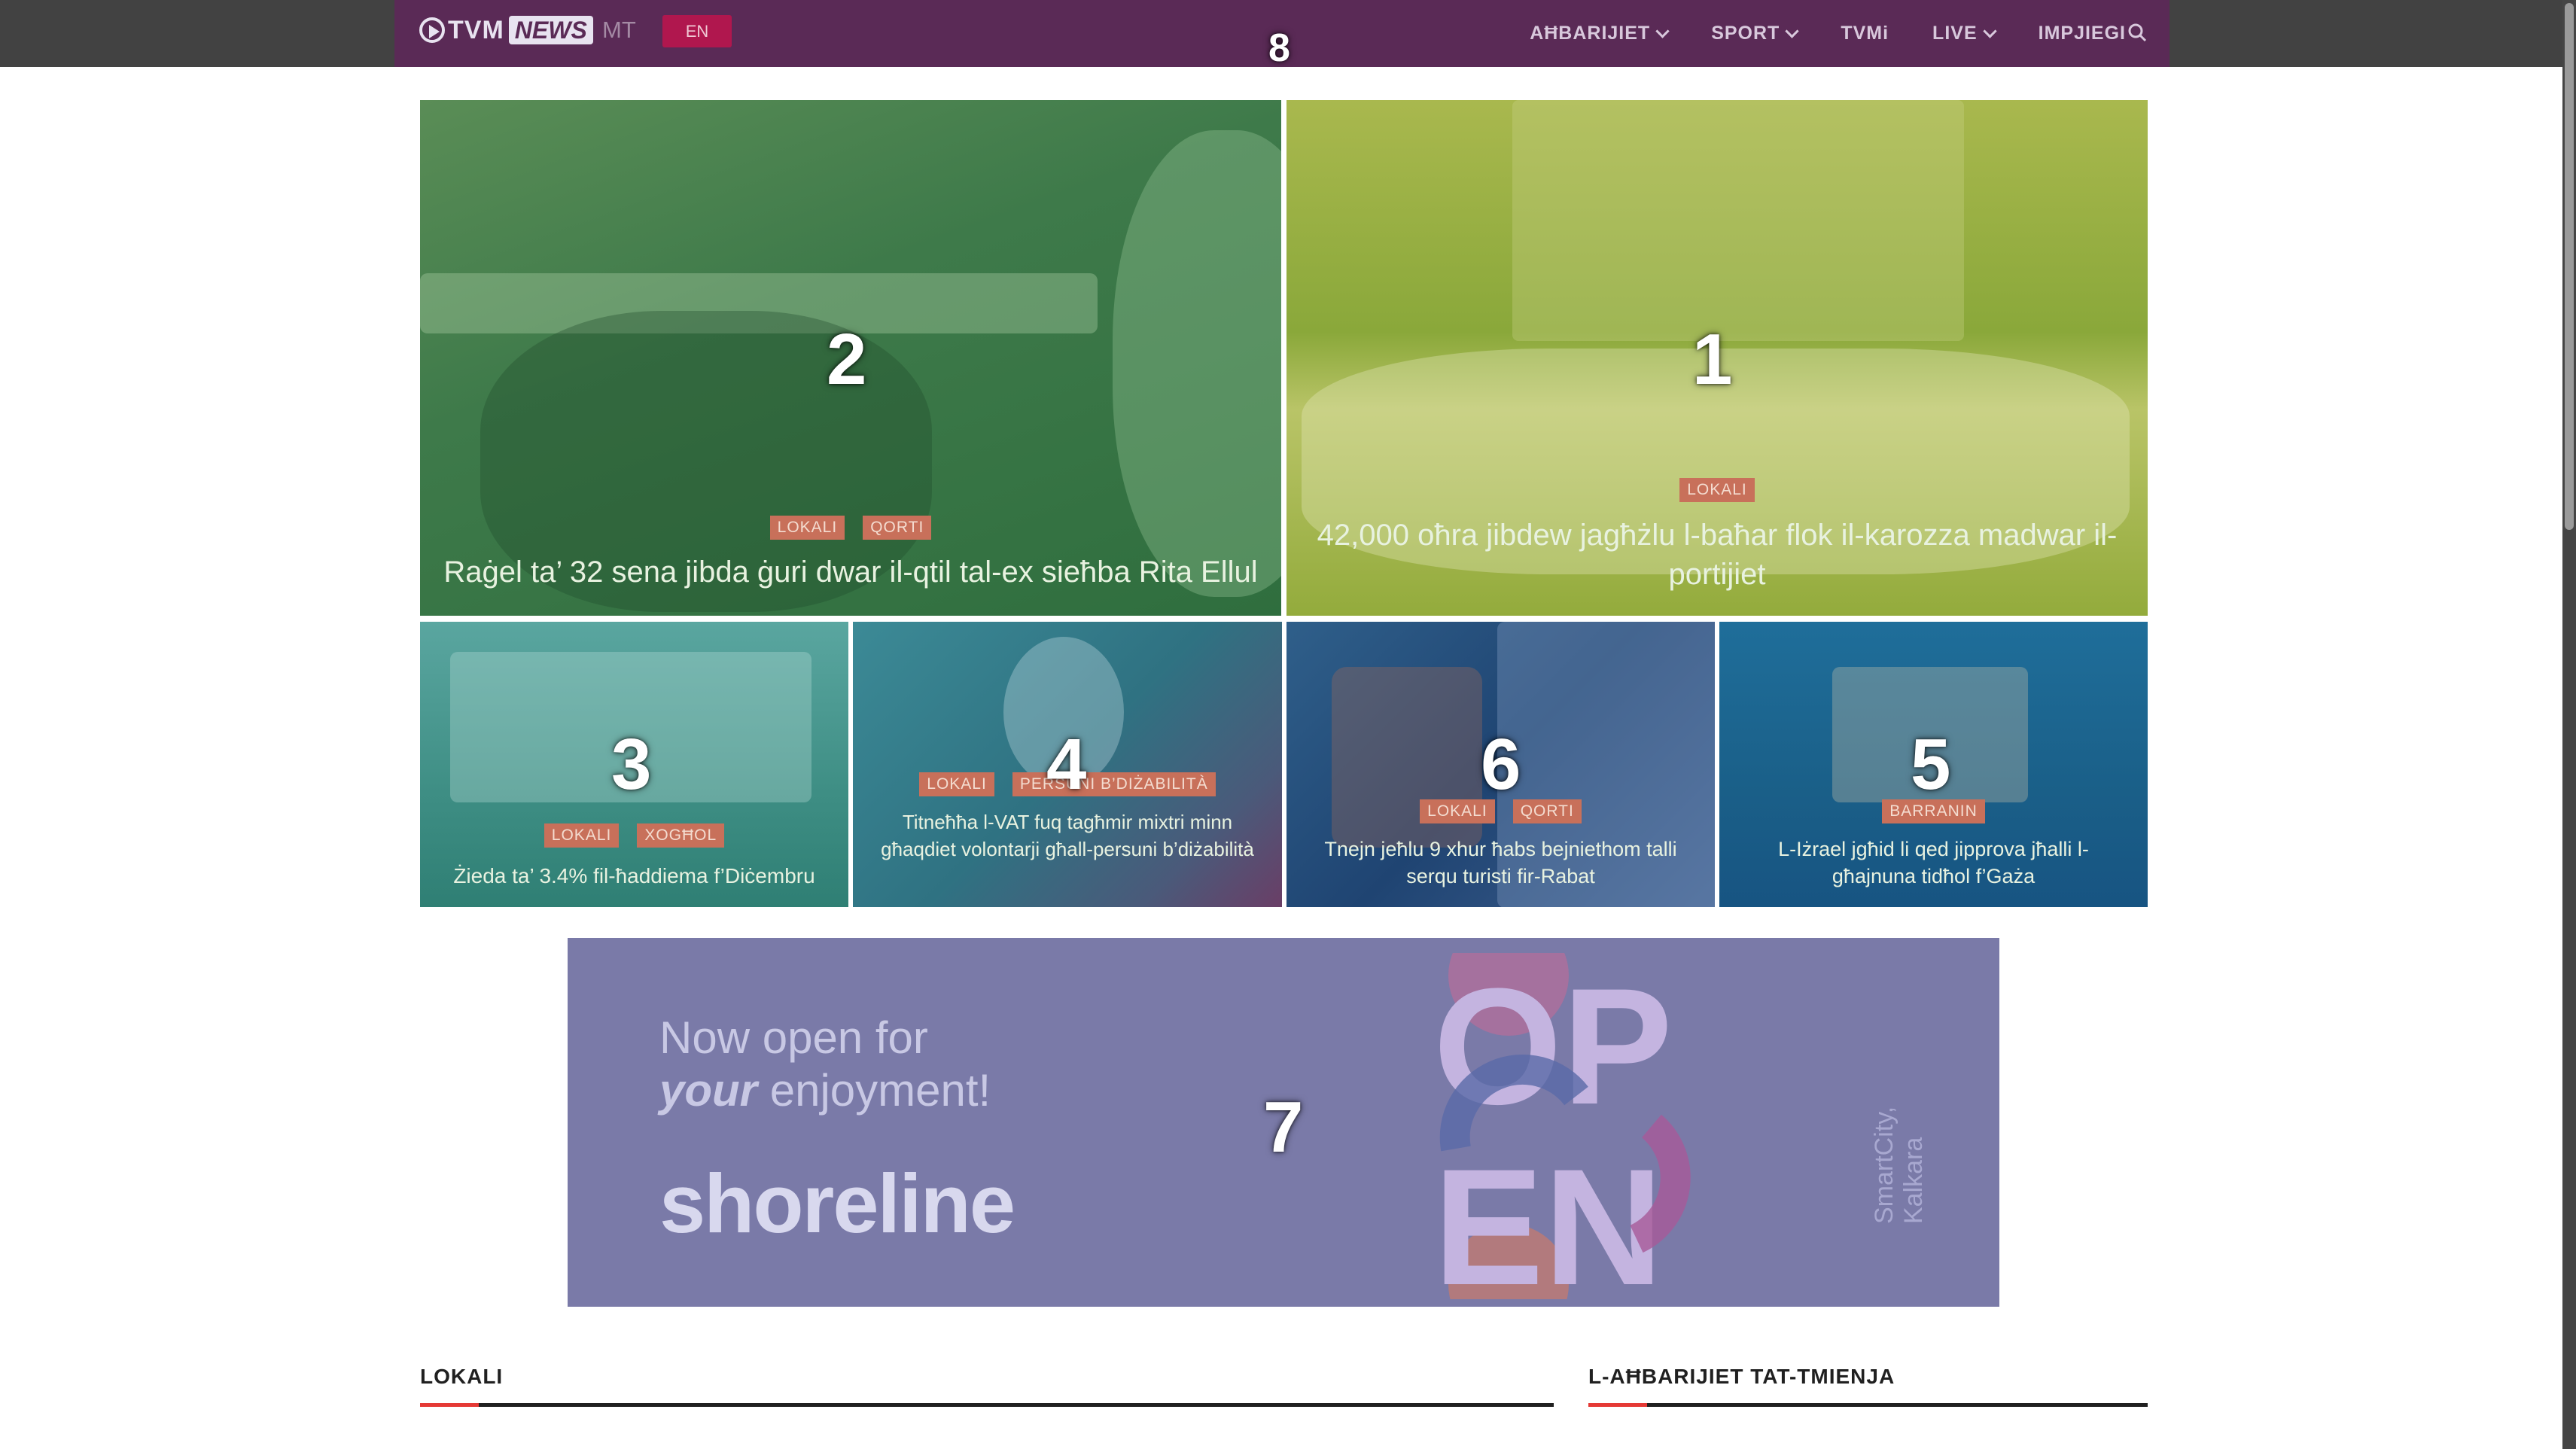  I want to click on language-switch-button: EN, so click(697, 31).